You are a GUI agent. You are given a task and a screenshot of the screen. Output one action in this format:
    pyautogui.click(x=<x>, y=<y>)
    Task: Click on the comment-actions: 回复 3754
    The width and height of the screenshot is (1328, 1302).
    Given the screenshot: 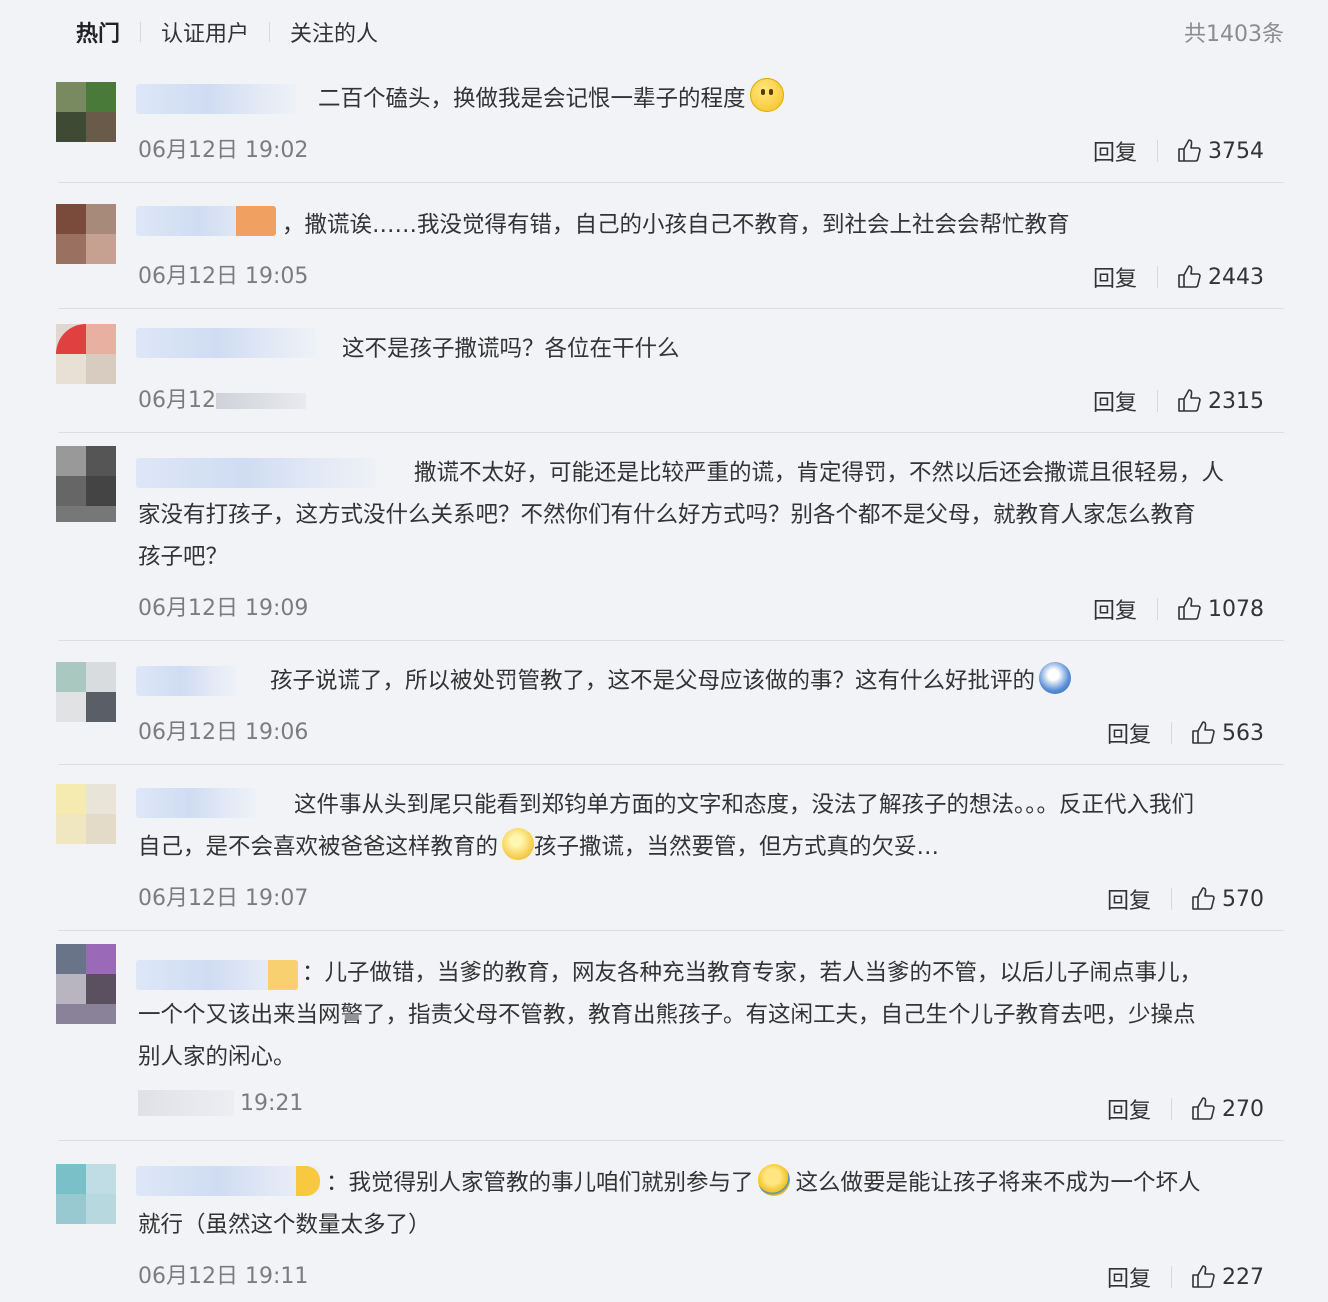 What is the action you would take?
    pyautogui.click(x=1178, y=151)
    